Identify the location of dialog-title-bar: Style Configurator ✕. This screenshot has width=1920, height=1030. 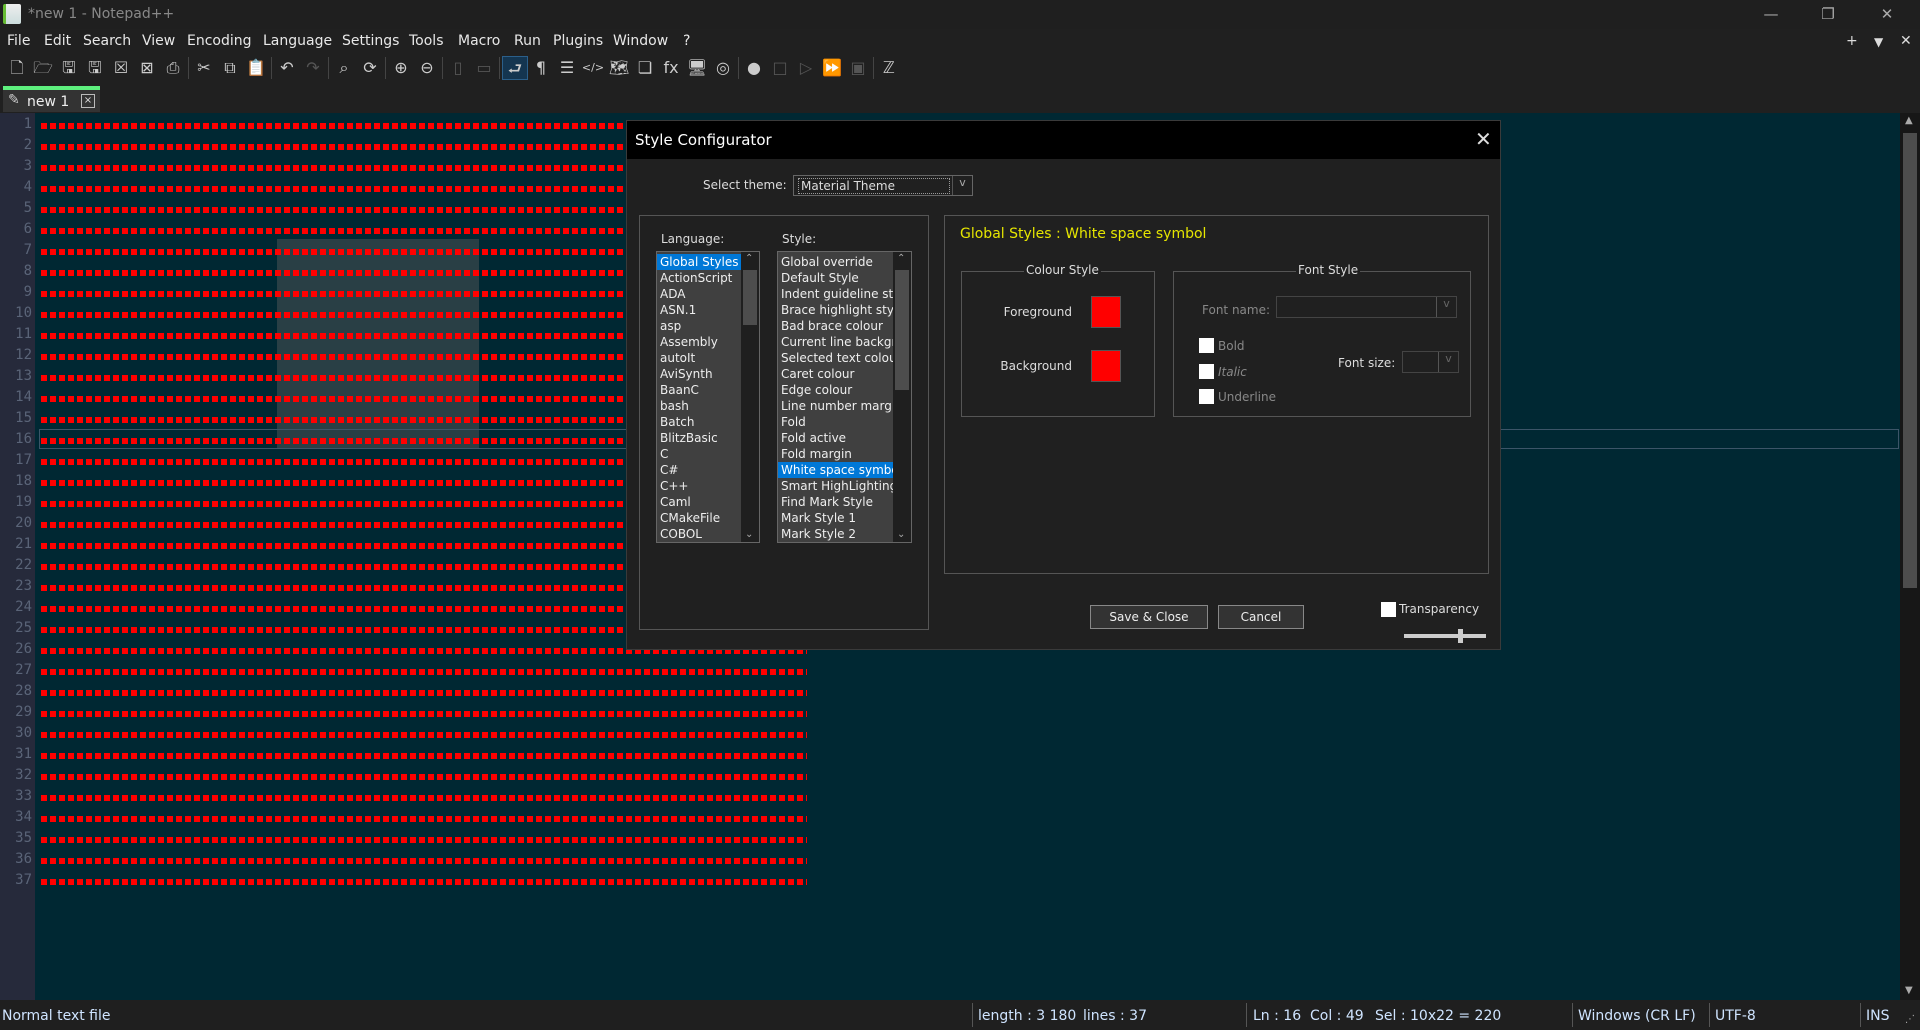
(1063, 140).